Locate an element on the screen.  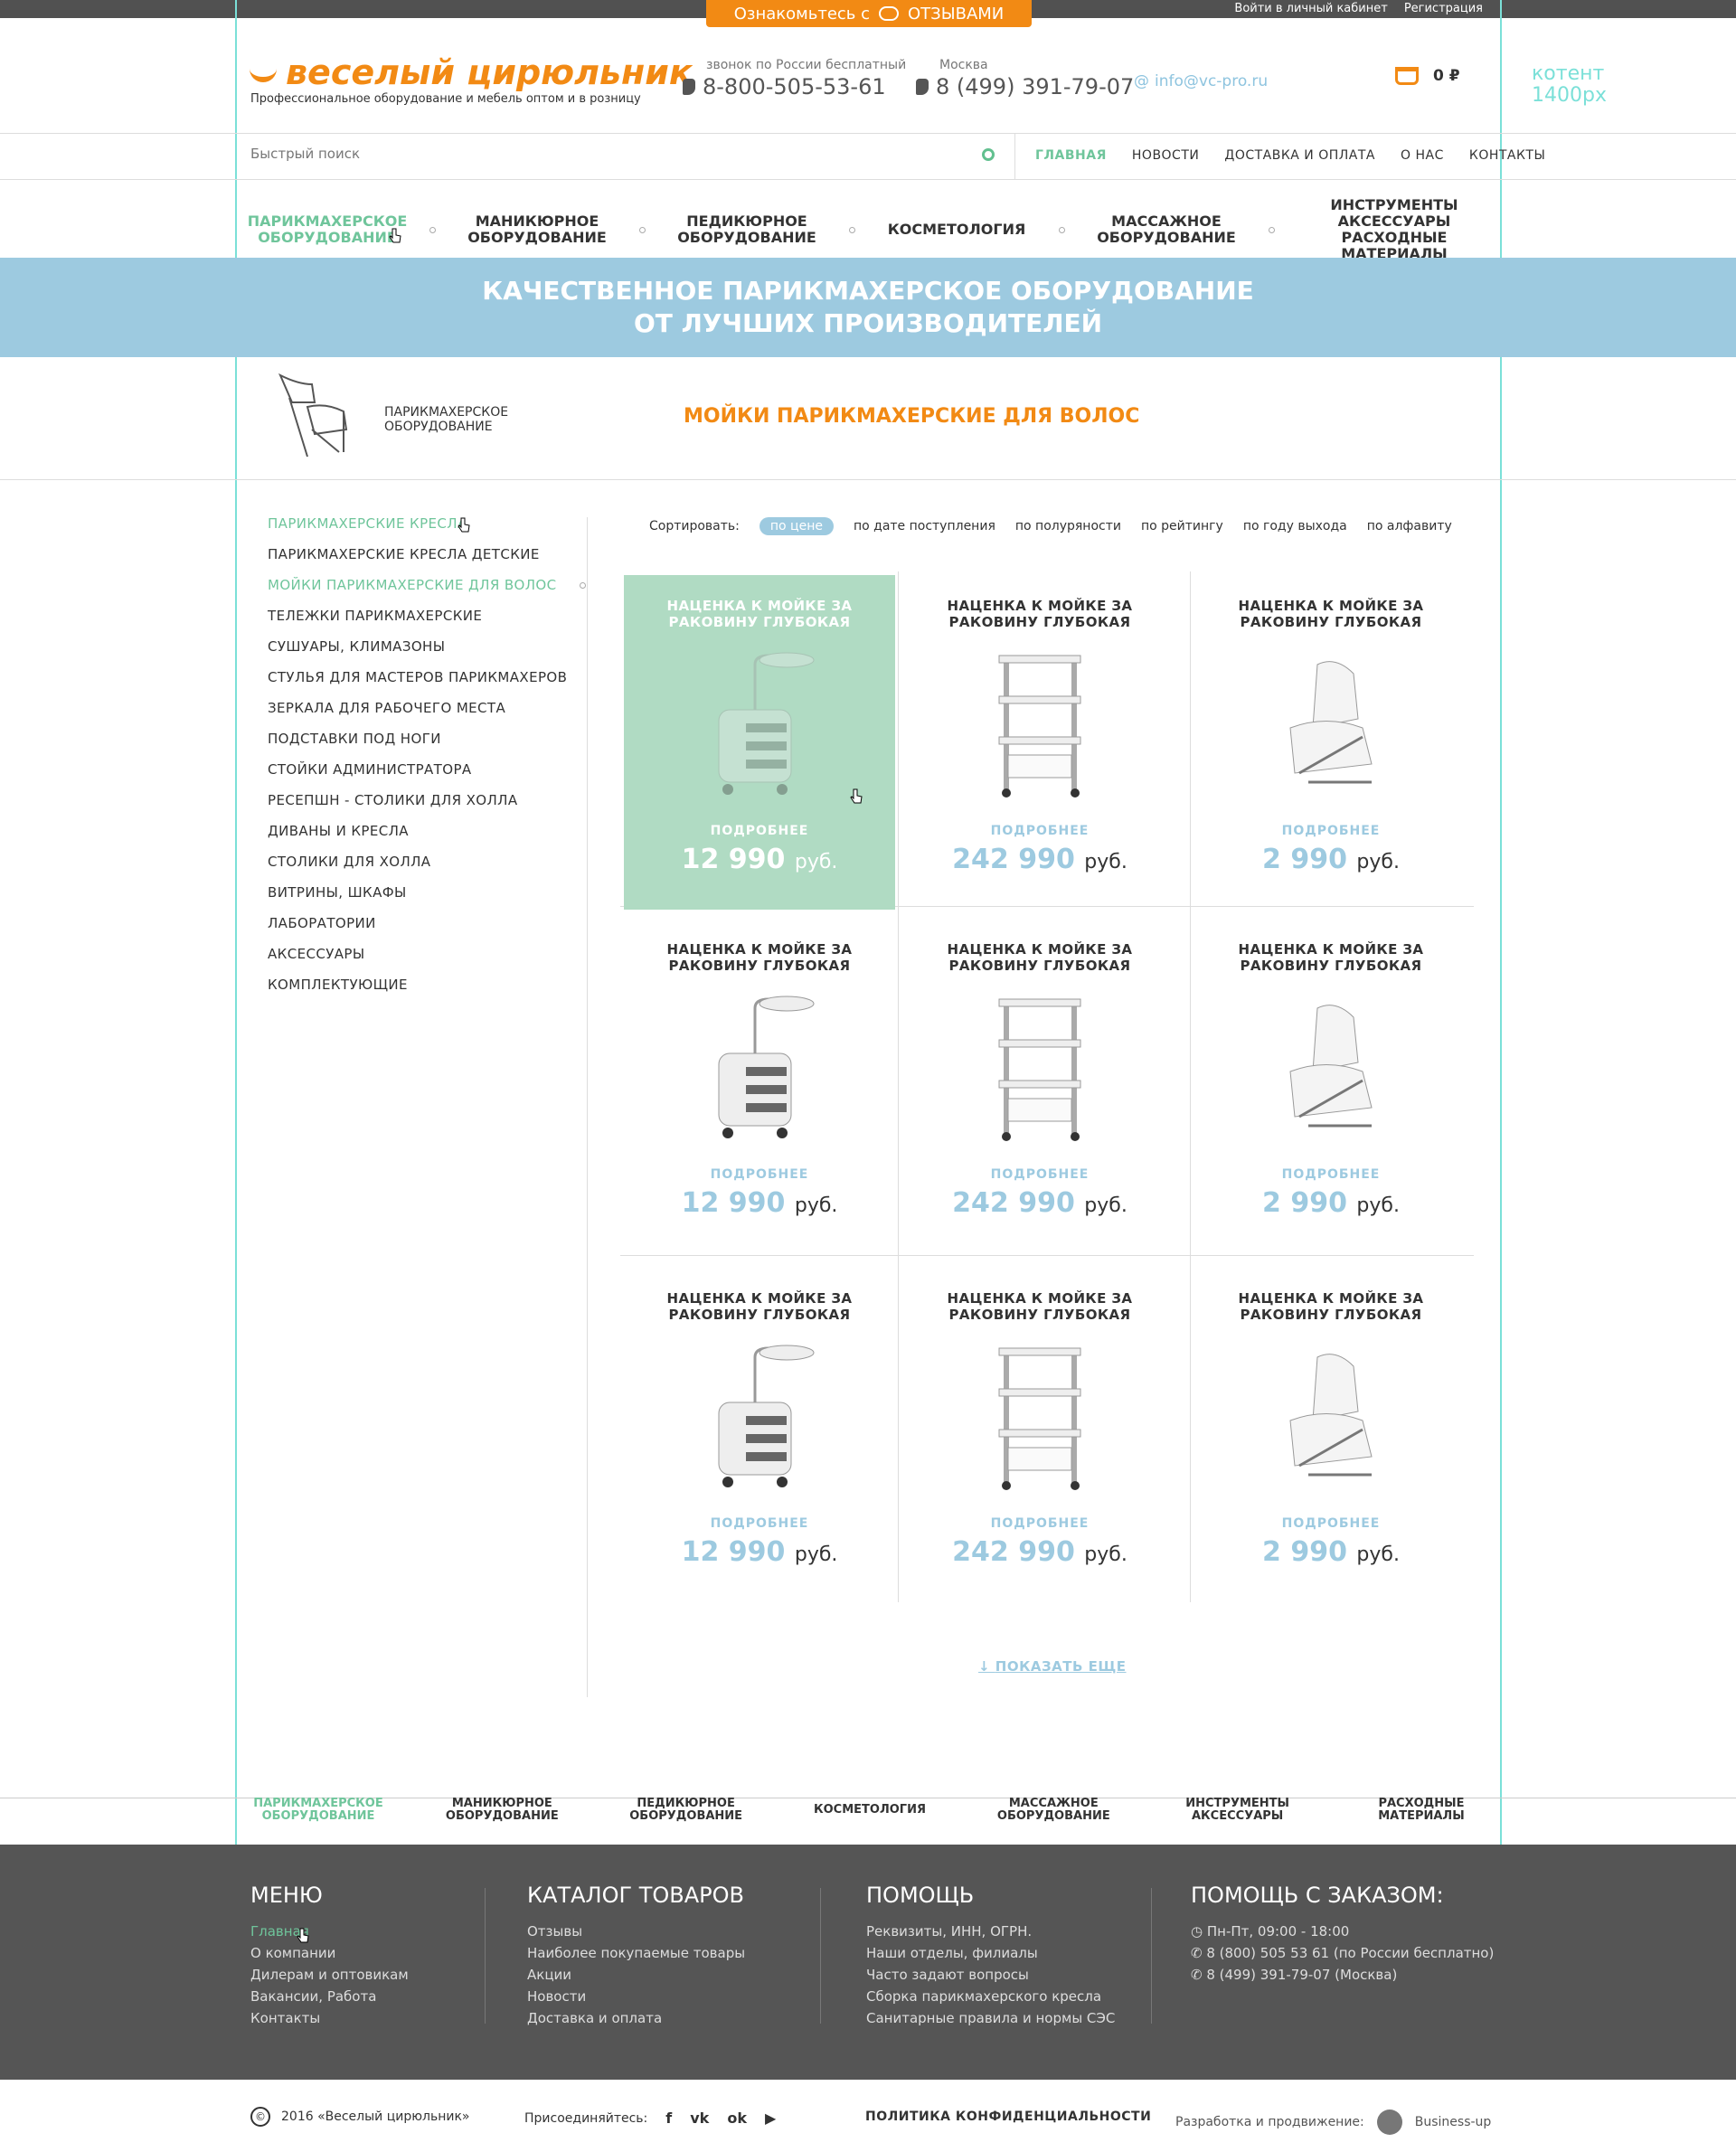
sidebar-item: ПАРИКМАХЕРСКИЕ КРЕСЛА is located at coordinates (427, 523).